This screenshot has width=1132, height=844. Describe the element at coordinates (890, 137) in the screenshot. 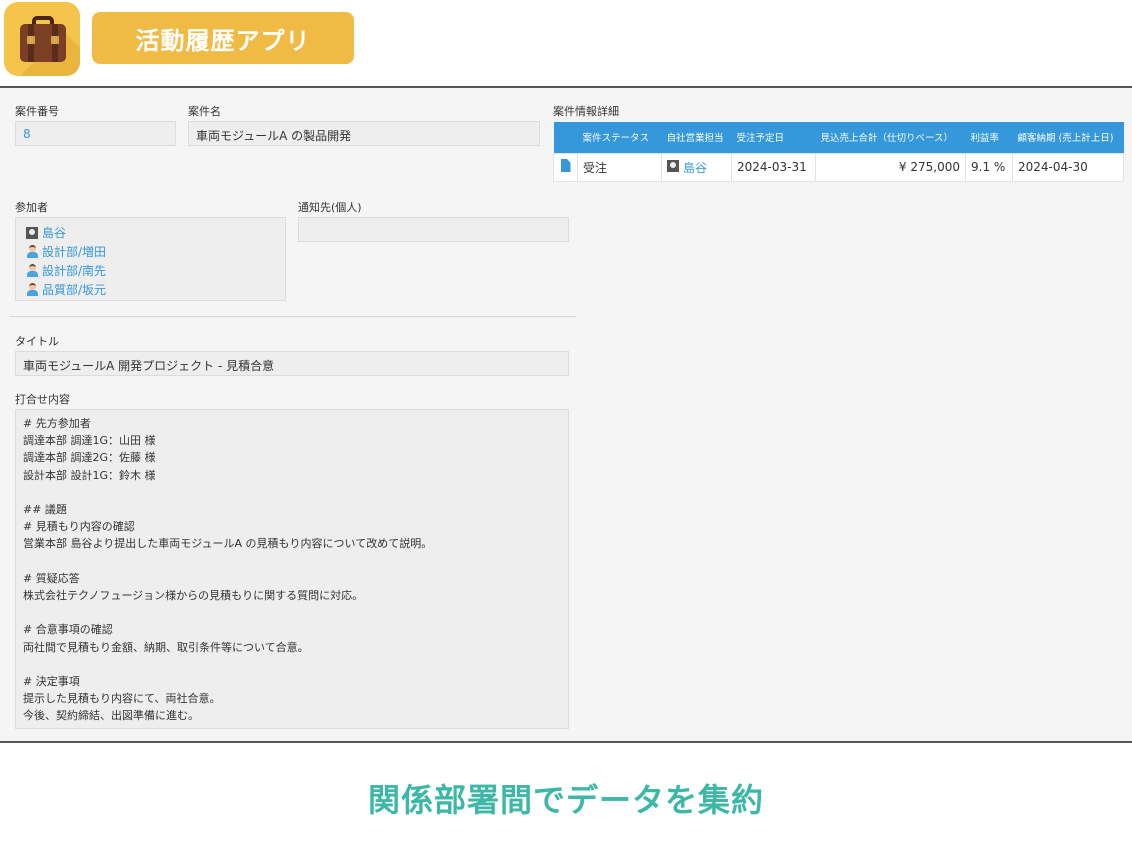

I see `column-header: 見込売上合計（仕切りベース）` at that location.